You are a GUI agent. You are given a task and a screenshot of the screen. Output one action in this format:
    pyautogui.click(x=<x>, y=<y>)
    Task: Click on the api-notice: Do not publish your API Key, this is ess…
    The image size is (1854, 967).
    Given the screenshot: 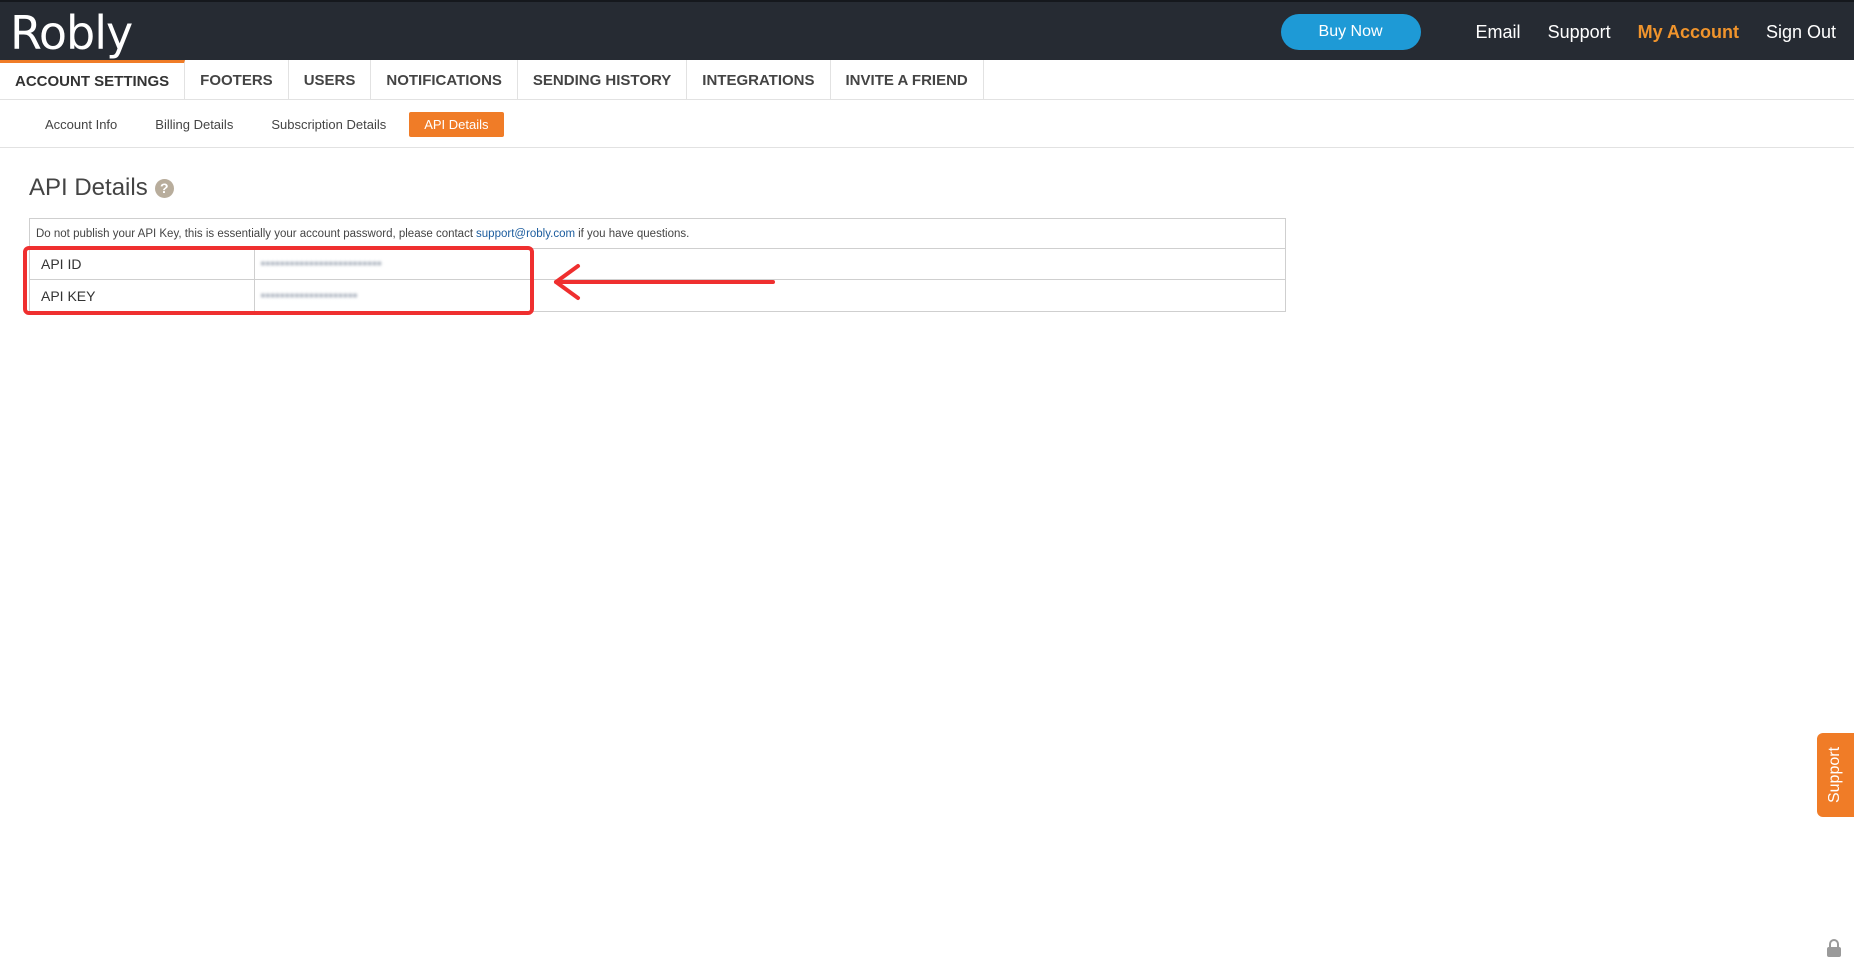 What is the action you would take?
    pyautogui.click(x=657, y=234)
    